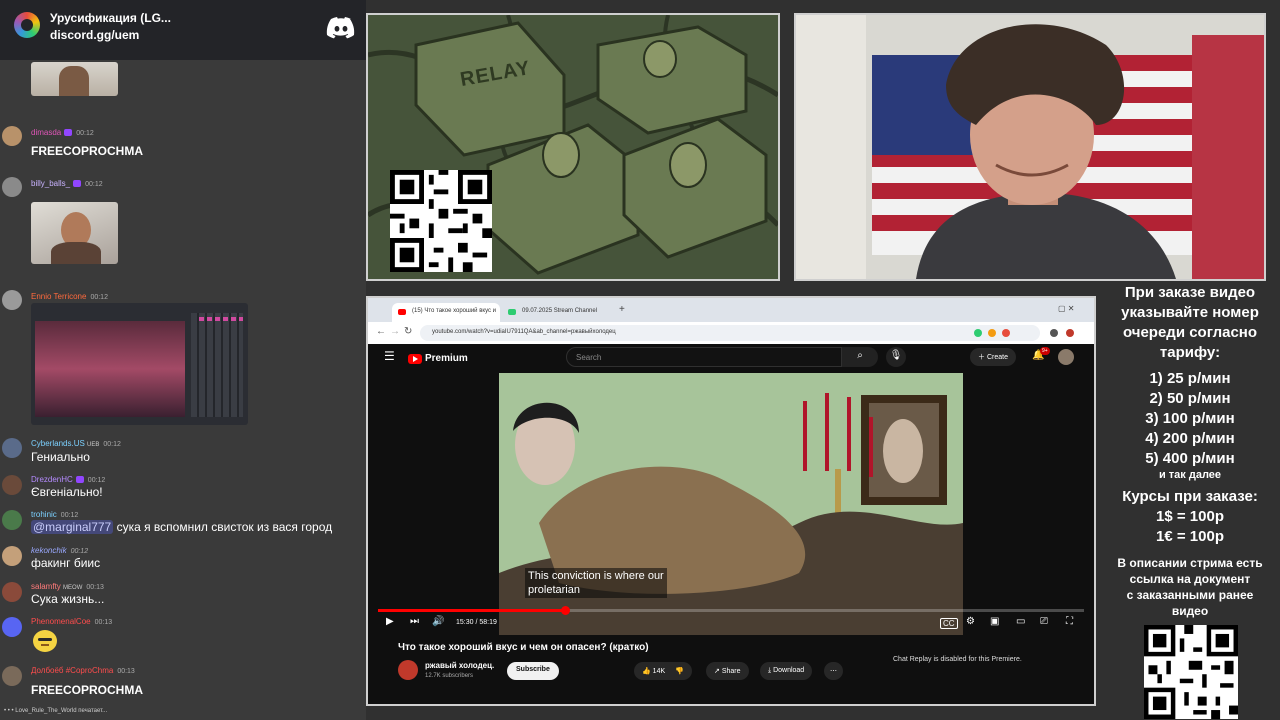 Image resolution: width=1280 pixels, height=720 pixels. I want to click on username: Ennio Terricone 00:12, so click(69, 296).